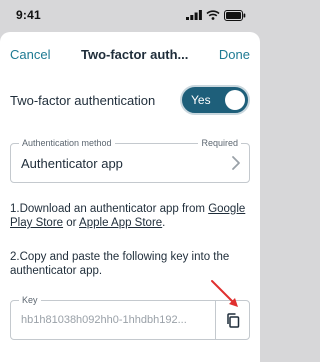  What do you see at coordinates (215, 100) in the screenshot?
I see `two-factor-toggle: Yes` at bounding box center [215, 100].